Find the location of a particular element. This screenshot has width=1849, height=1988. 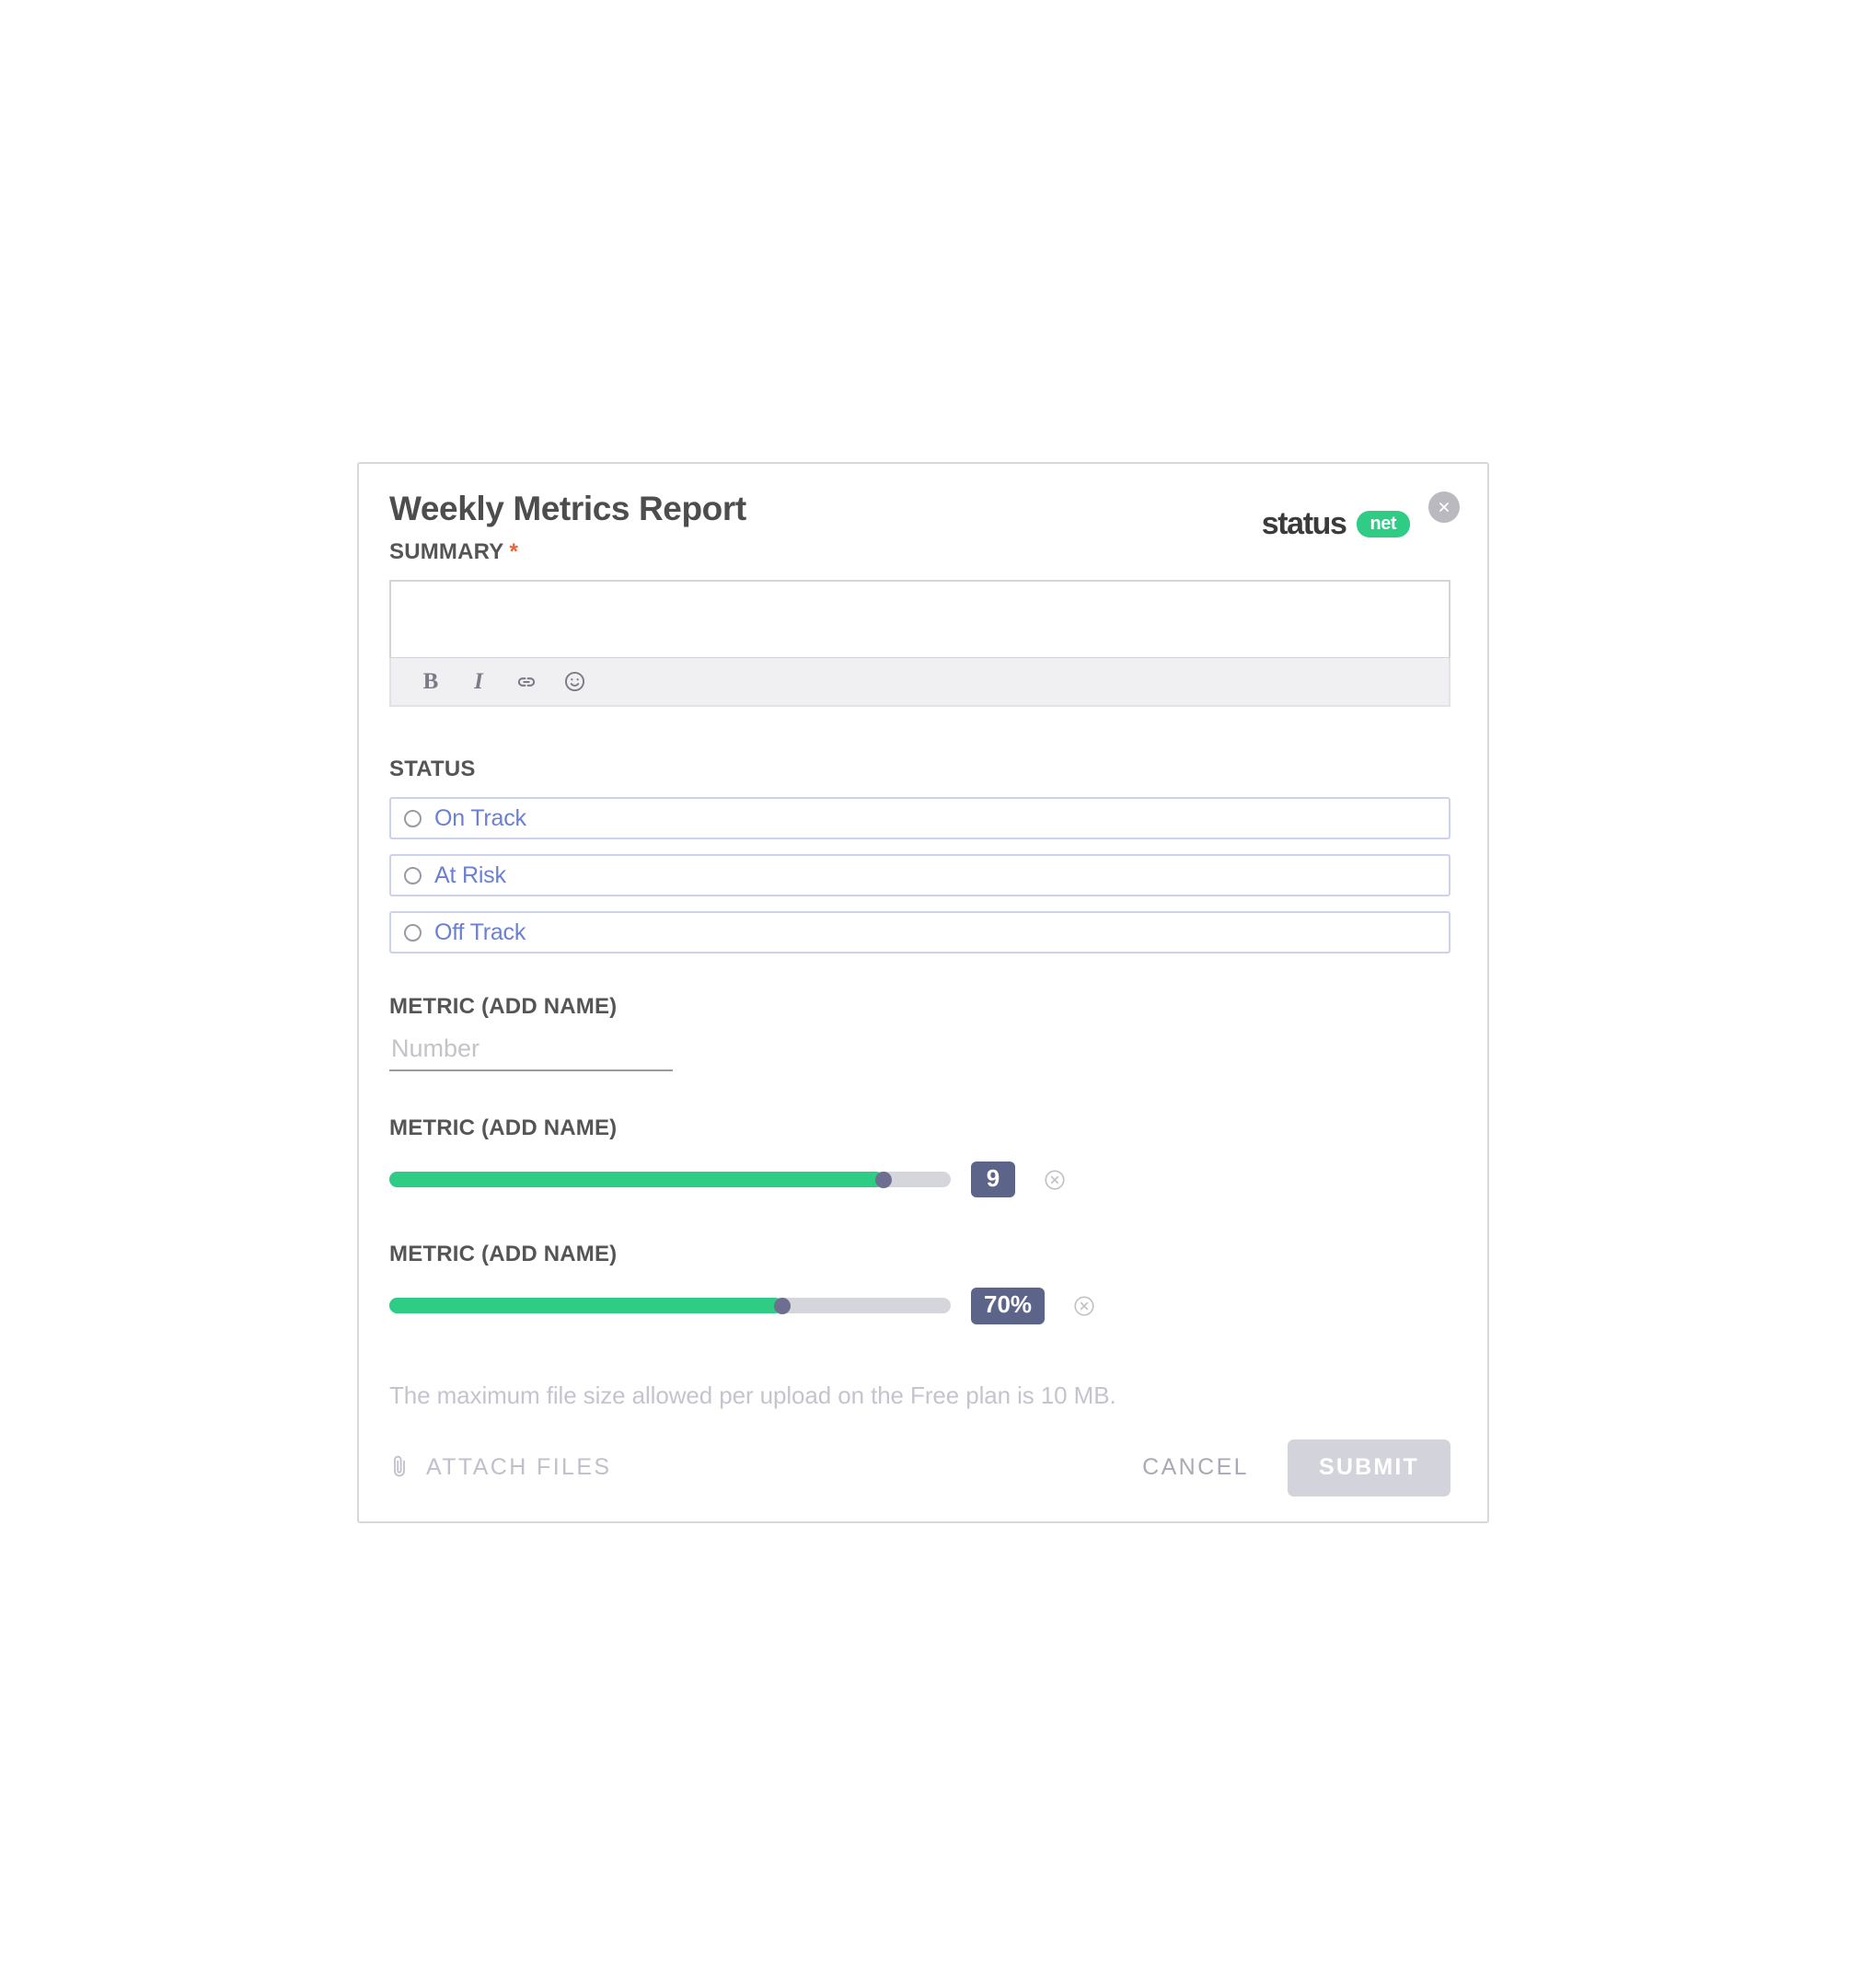

modal-footer: ATTACH FILES CANCEL SUBMIT is located at coordinates (919, 1468).